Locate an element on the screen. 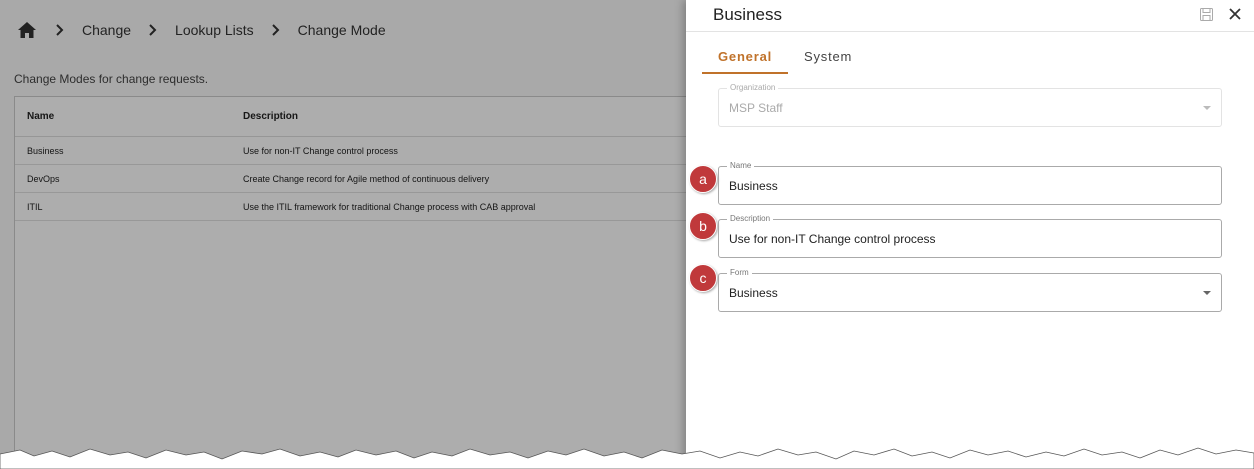  panel-title: Business is located at coordinates (747, 14).